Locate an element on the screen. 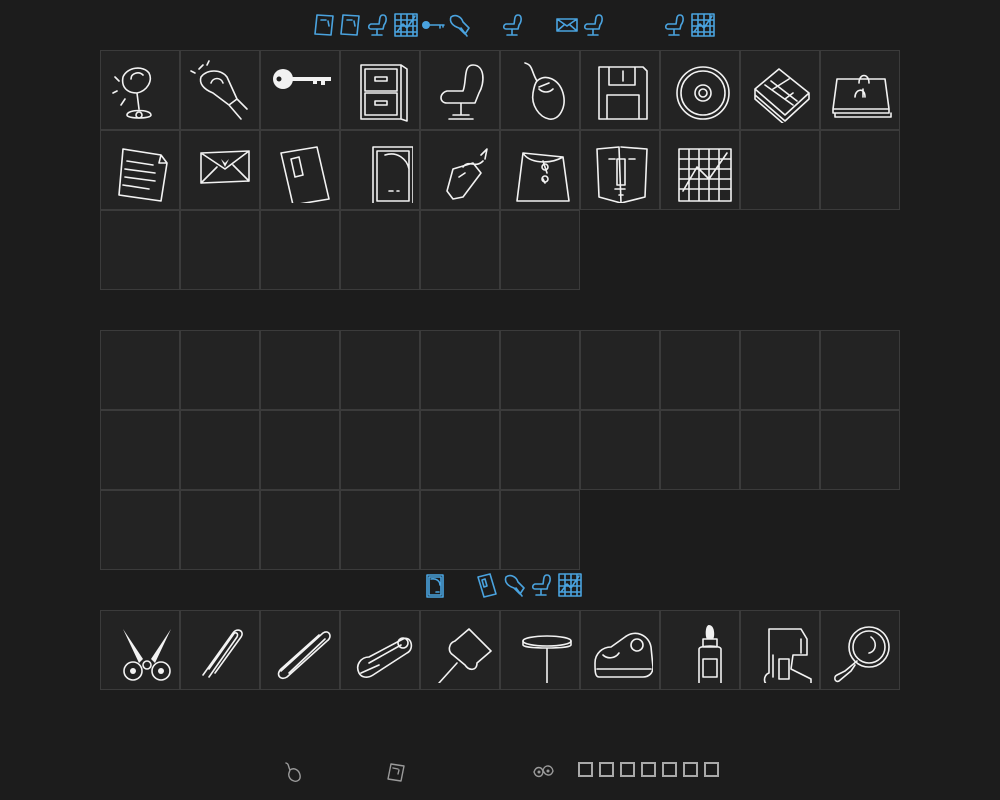  tool-slot-safety-pin is located at coordinates (380, 650).